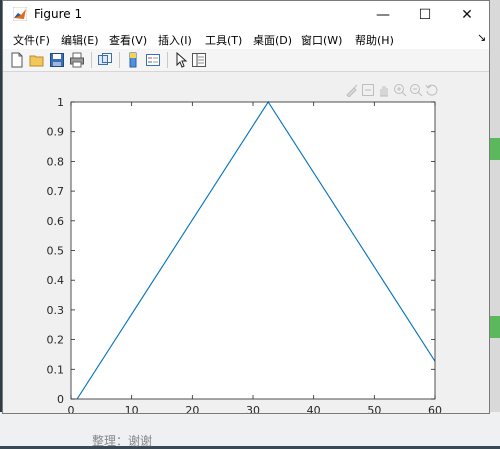 This screenshot has height=449, width=500. What do you see at coordinates (56, 280) in the screenshot?
I see `y-tick-label: 0.4` at bounding box center [56, 280].